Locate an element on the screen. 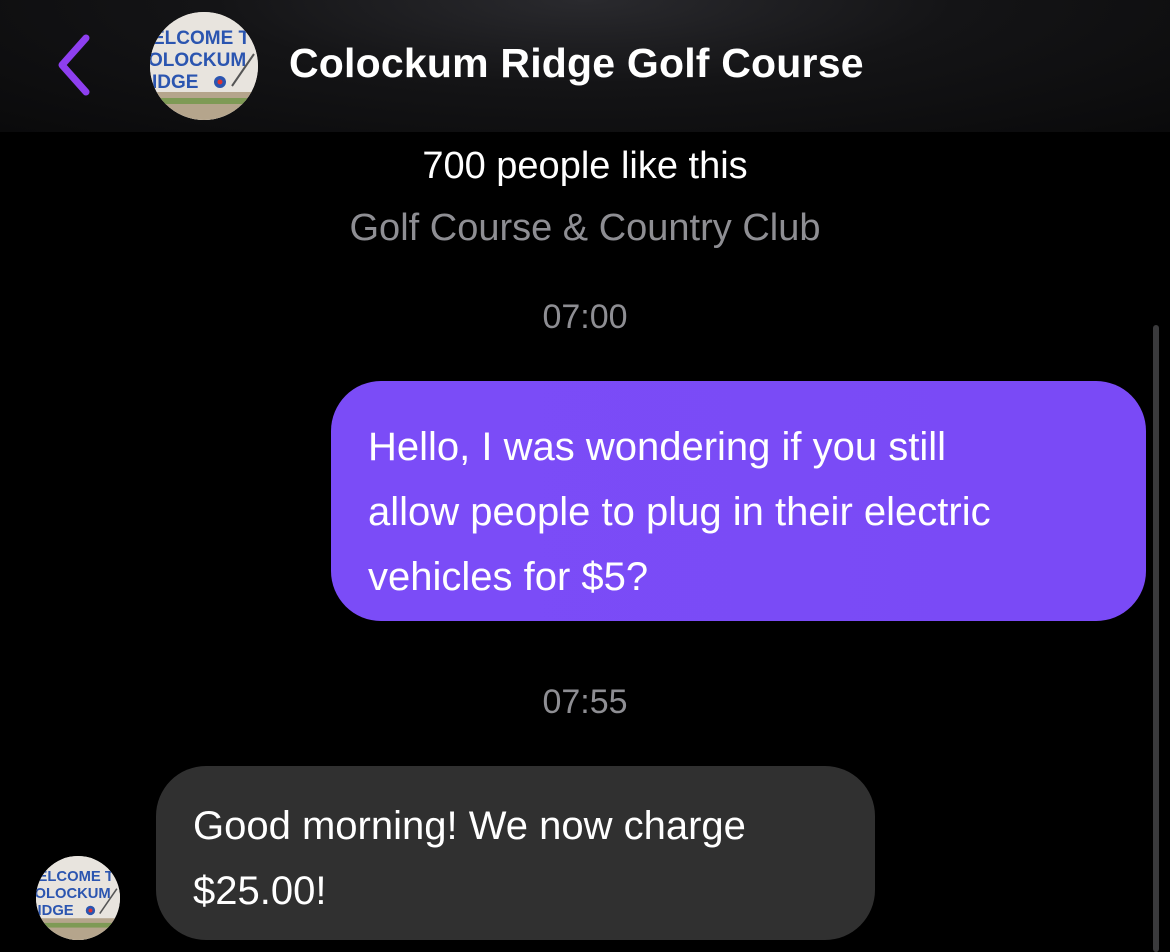 The width and height of the screenshot is (1170, 952). page-avatar: ELCOME T OLOCKUM IDGE is located at coordinates (204, 66).